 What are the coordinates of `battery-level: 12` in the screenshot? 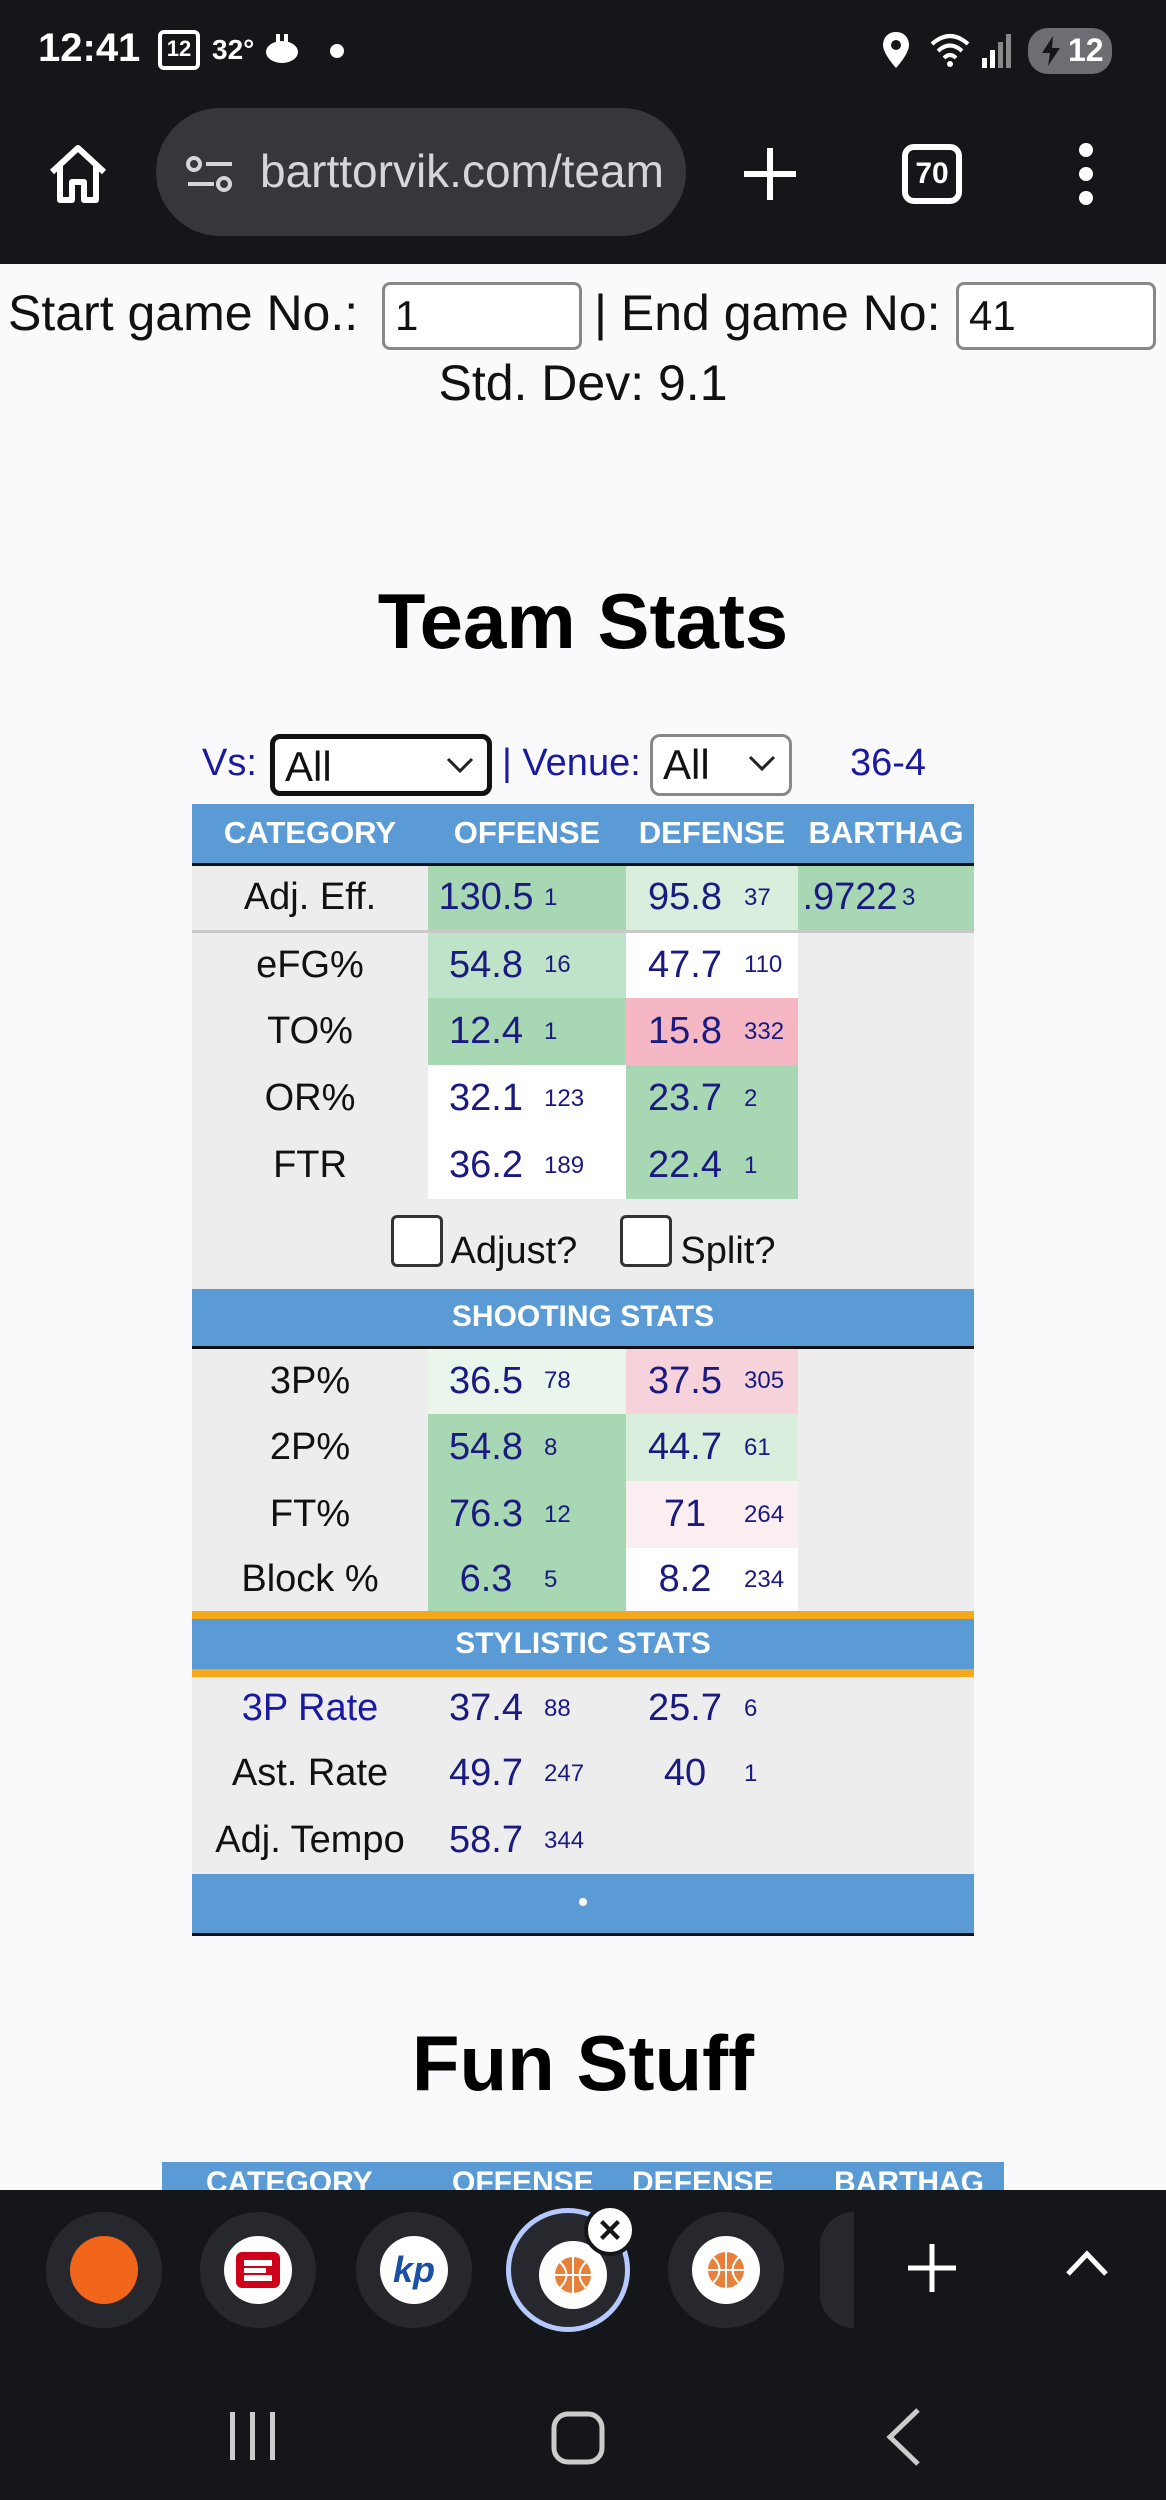 It's located at (1086, 50).